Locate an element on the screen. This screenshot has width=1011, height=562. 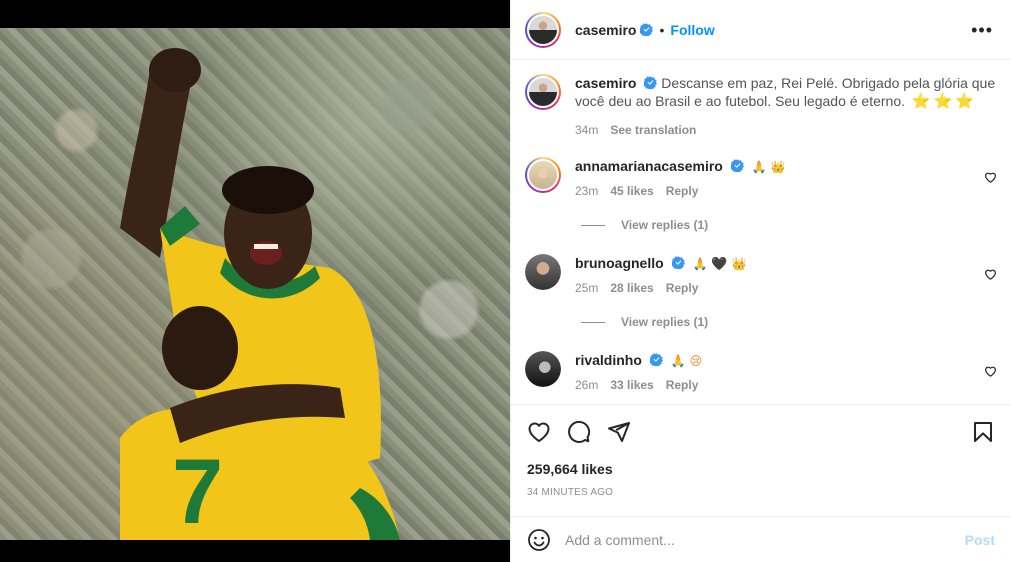
caption-author-username: casemiro is located at coordinates (605, 83).